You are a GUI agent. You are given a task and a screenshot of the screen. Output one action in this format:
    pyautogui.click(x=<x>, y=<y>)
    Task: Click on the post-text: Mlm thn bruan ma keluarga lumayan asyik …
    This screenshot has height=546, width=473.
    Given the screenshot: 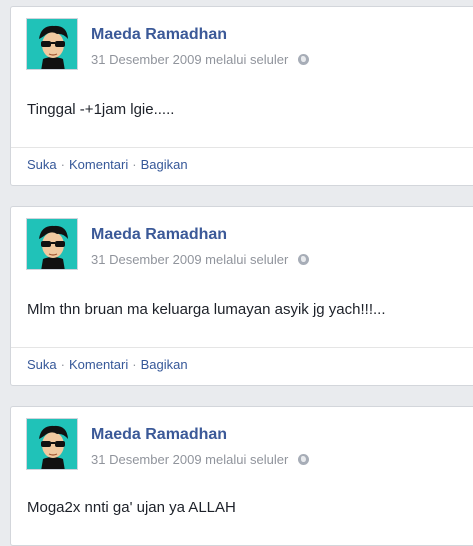 What is the action you would take?
    pyautogui.click(x=206, y=309)
    